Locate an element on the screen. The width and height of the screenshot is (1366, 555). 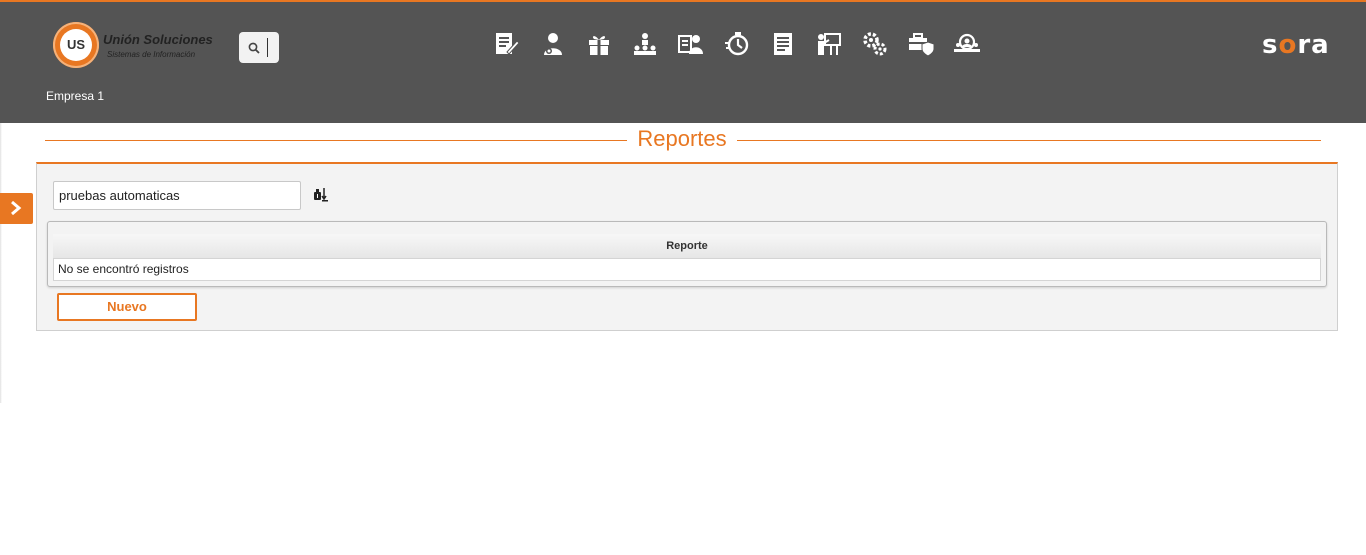
company-name: Empresa 1 is located at coordinates (75, 96).